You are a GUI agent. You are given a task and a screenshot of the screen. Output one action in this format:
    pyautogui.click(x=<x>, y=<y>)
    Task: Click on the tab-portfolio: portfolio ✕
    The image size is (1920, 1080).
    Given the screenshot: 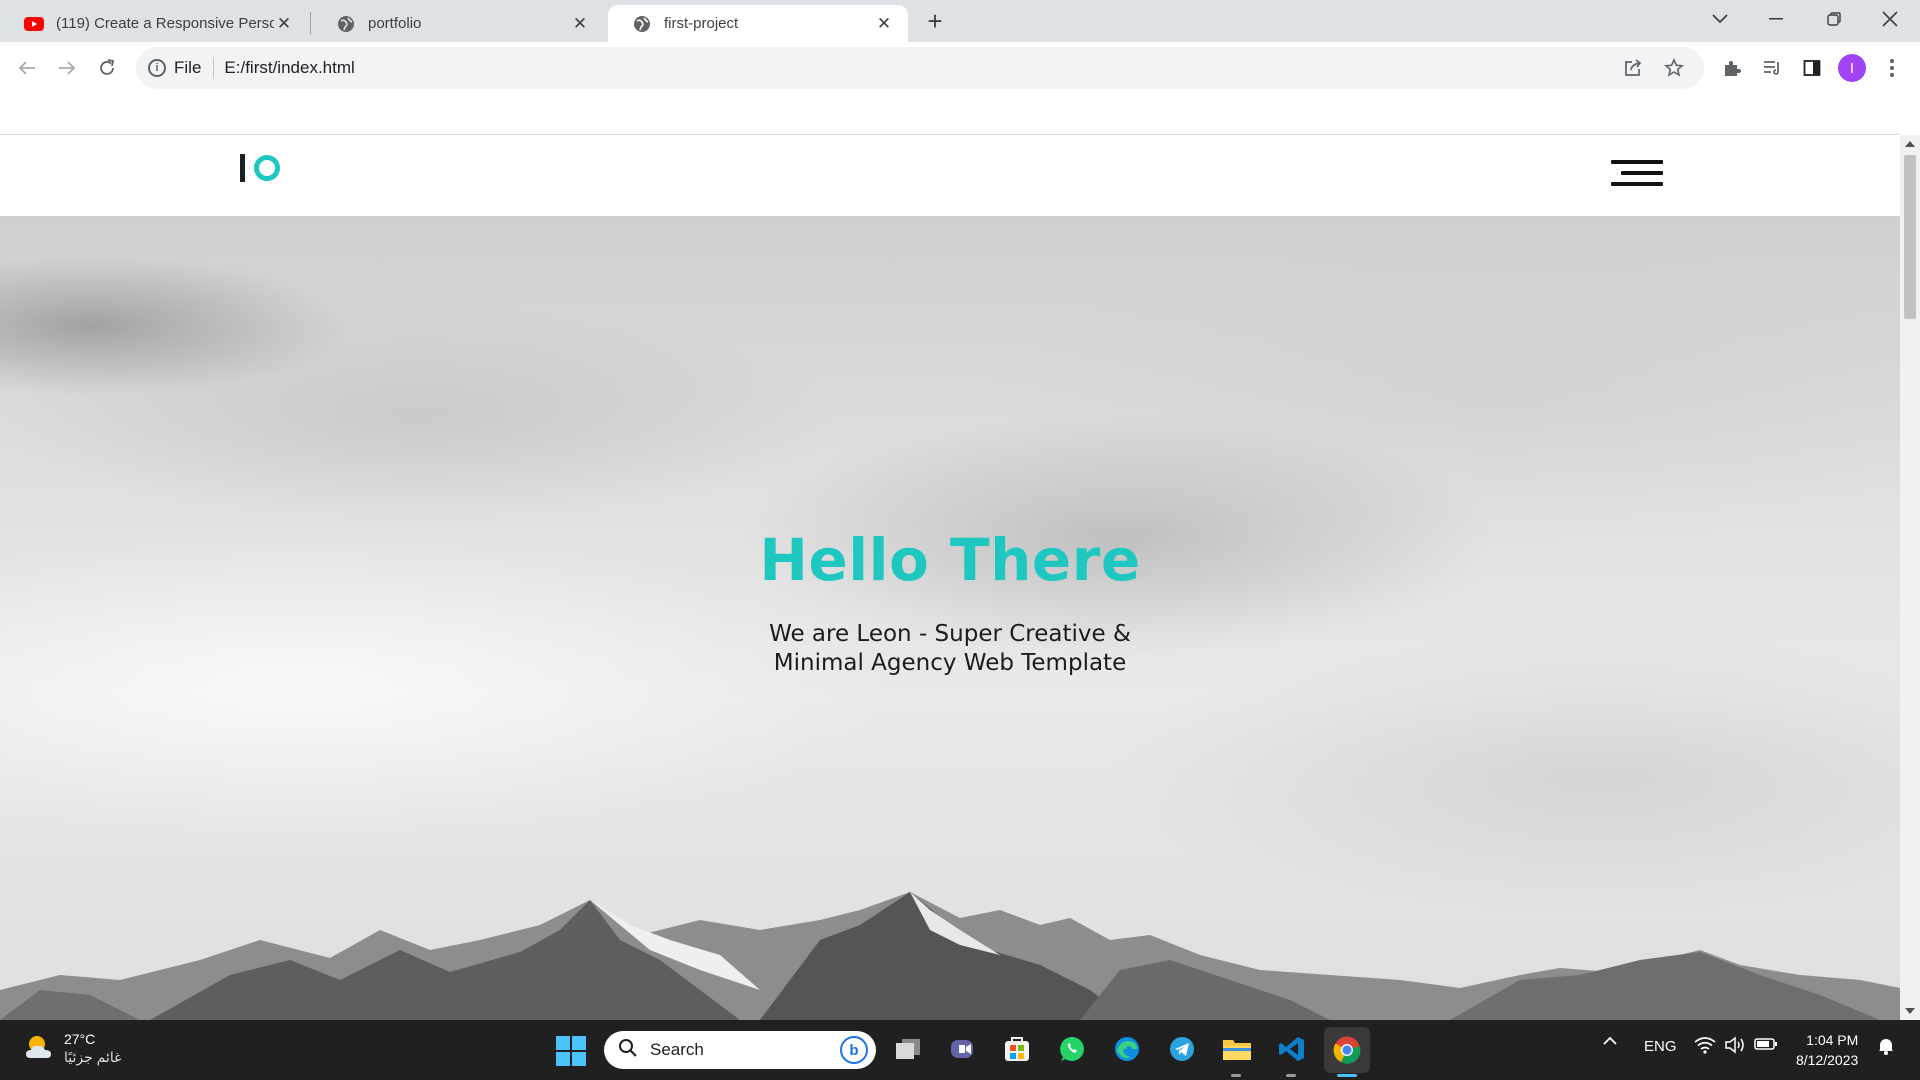 What is the action you would take?
    pyautogui.click(x=458, y=23)
    